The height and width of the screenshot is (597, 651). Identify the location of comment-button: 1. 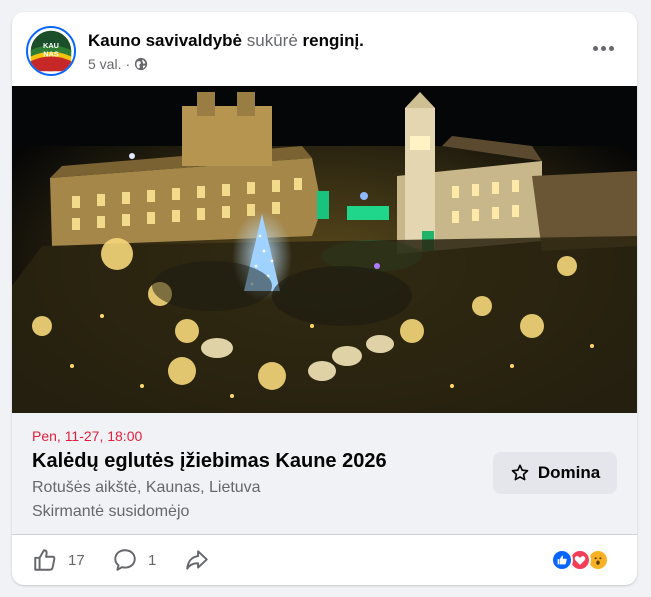
(134, 560).